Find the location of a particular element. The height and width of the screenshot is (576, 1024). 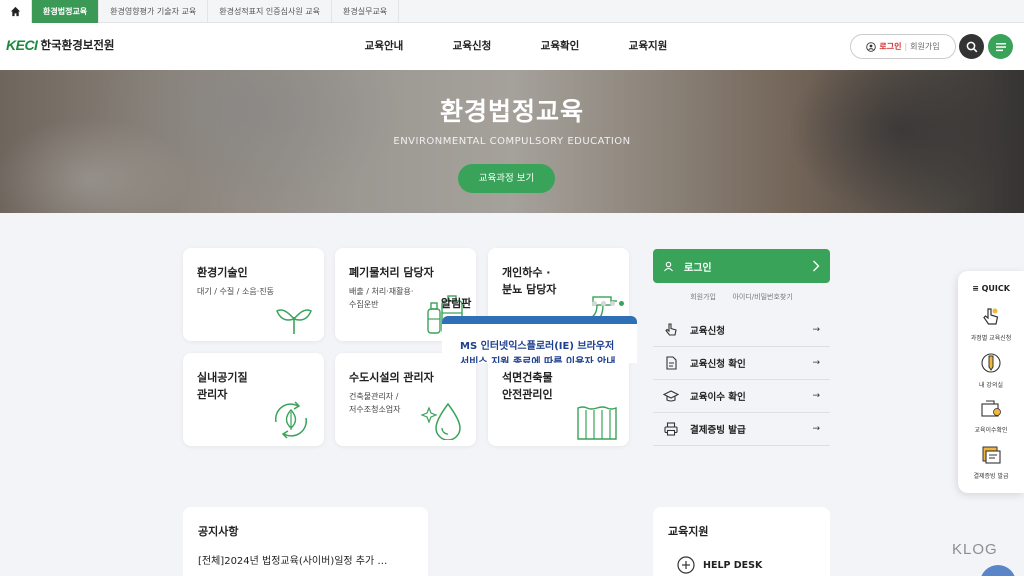

chevron-right-icon is located at coordinates (816, 266).